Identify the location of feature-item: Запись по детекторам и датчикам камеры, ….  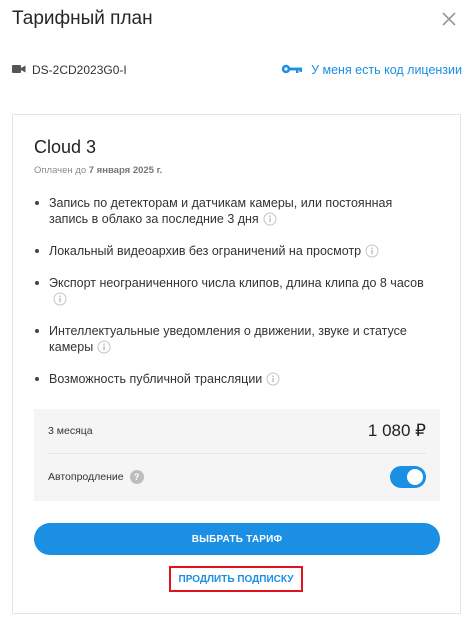
(234, 211).